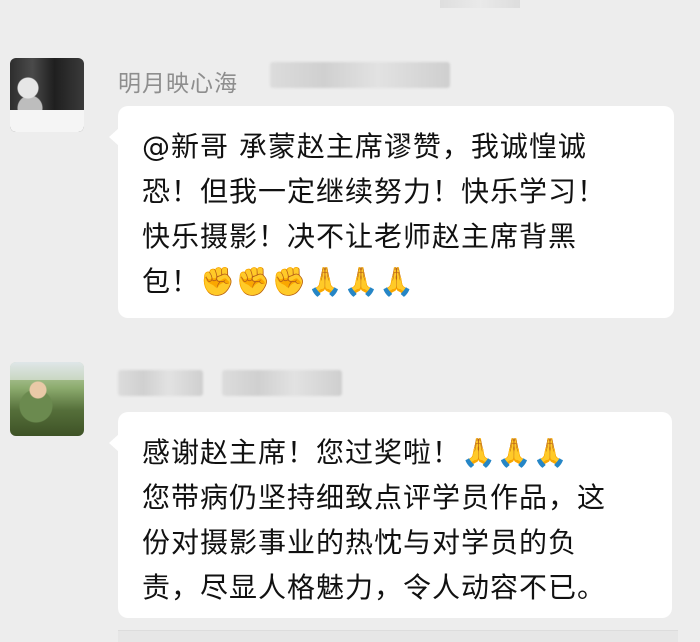 Image resolution: width=700 pixels, height=642 pixels. What do you see at coordinates (364, 146) in the screenshot?
I see `message-text-line: @新哥 承蒙赵主席谬赞，我诚惶诚` at bounding box center [364, 146].